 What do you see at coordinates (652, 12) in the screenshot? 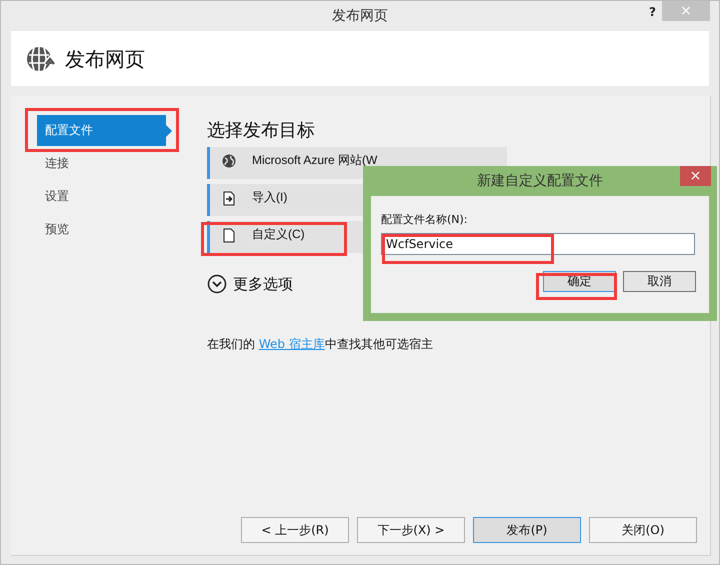
I see `help-button: ?` at bounding box center [652, 12].